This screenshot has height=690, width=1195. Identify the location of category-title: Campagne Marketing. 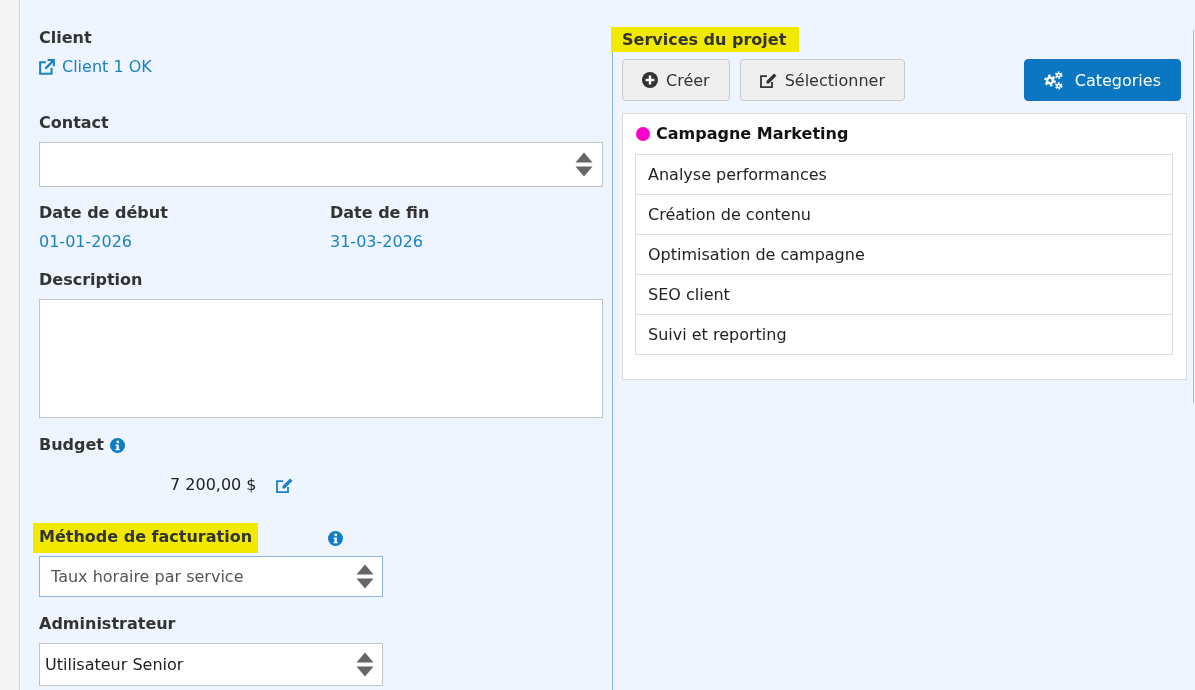
(752, 134).